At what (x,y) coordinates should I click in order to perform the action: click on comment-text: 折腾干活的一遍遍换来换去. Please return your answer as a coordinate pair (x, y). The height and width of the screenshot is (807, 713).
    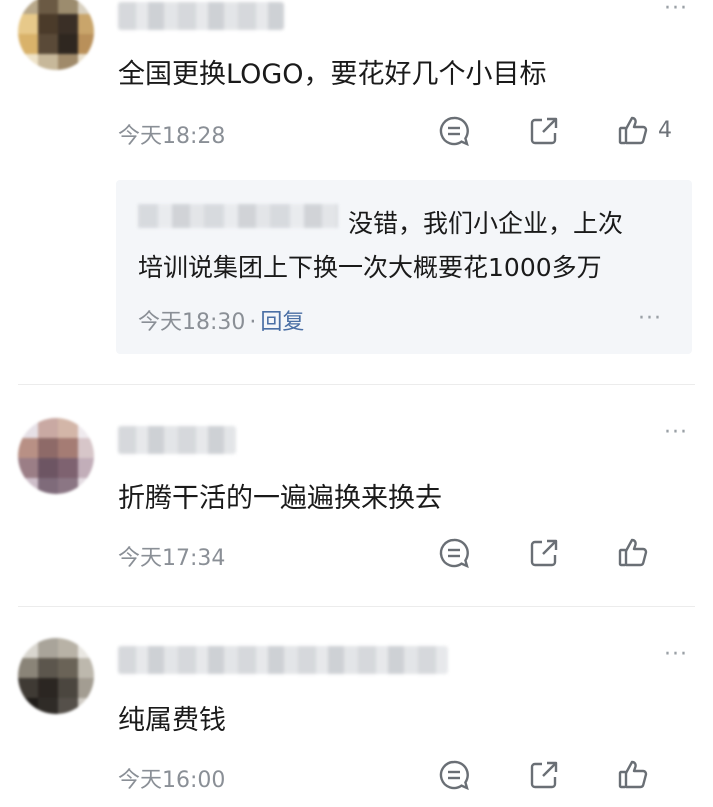
    Looking at the image, I should click on (280, 498).